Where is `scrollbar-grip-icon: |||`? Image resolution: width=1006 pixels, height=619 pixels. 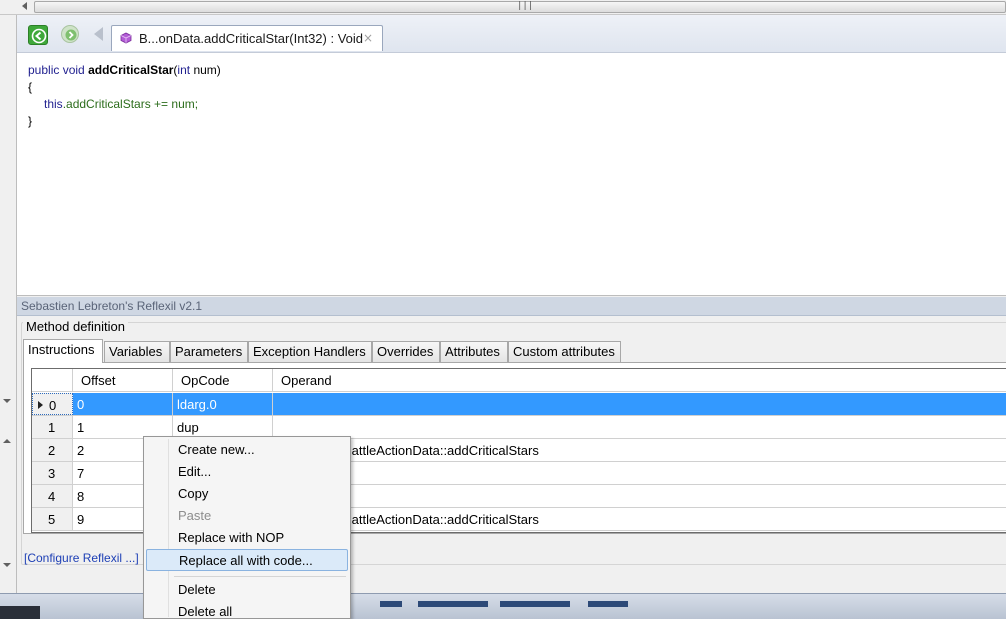
scrollbar-grip-icon: ||| is located at coordinates (525, 6).